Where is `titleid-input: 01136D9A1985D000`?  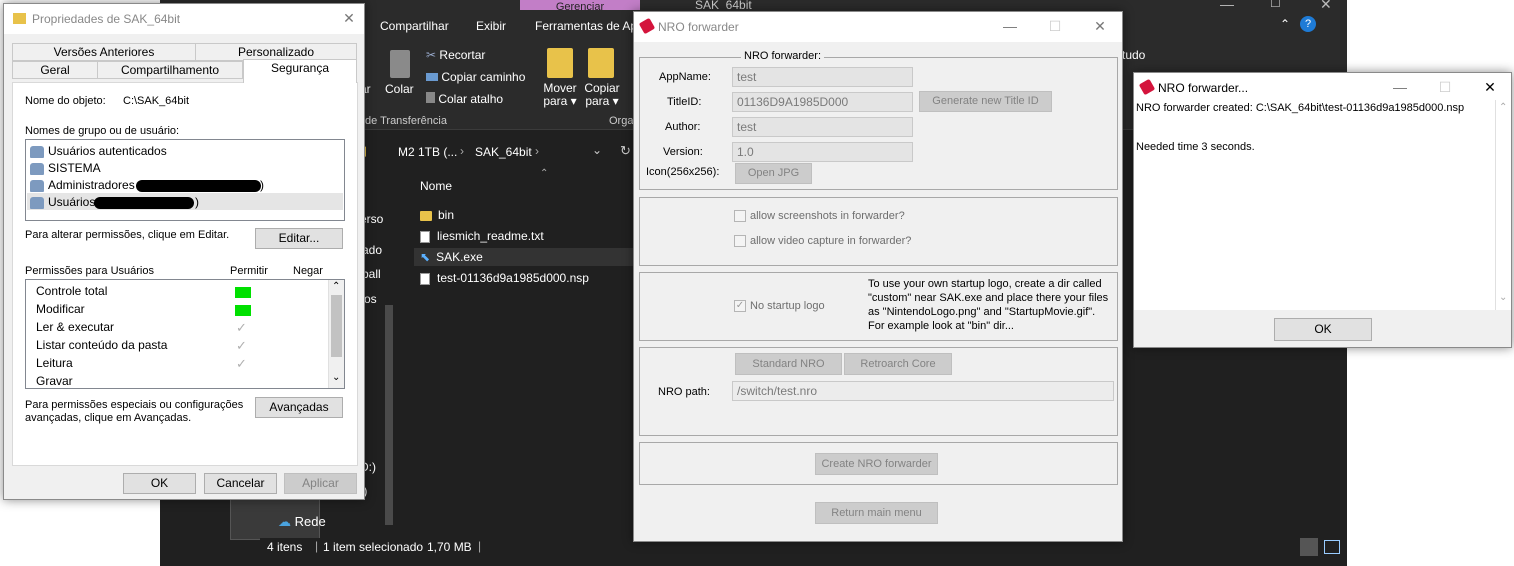
titleid-input: 01136D9A1985D000 is located at coordinates (822, 102).